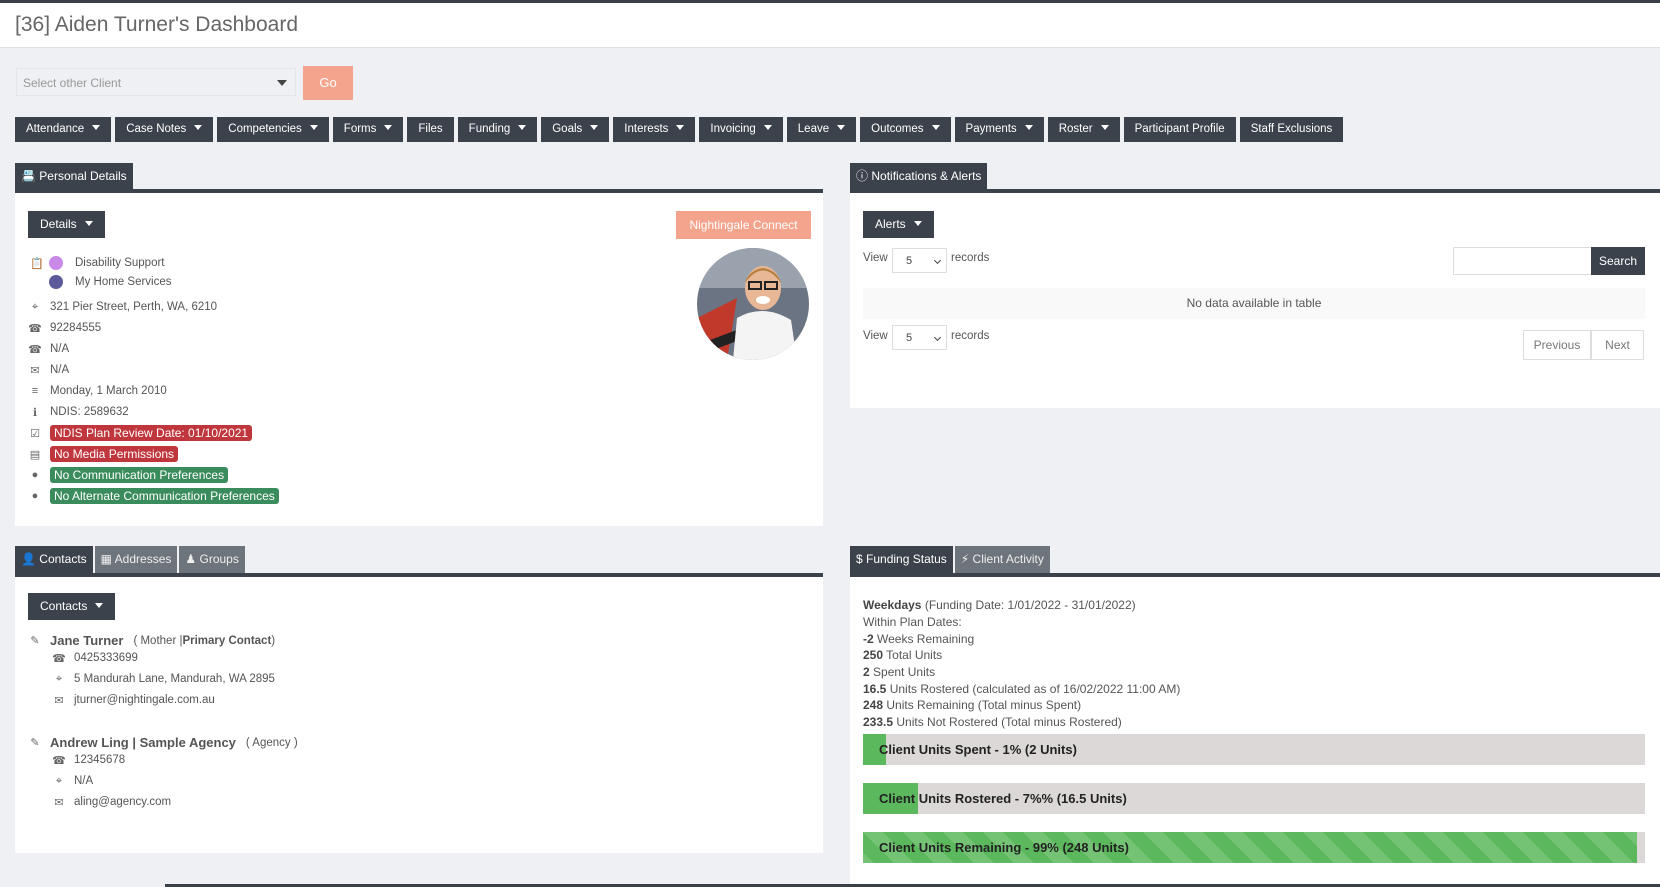 This screenshot has width=1660, height=887. I want to click on menu-forms: Forms, so click(368, 129).